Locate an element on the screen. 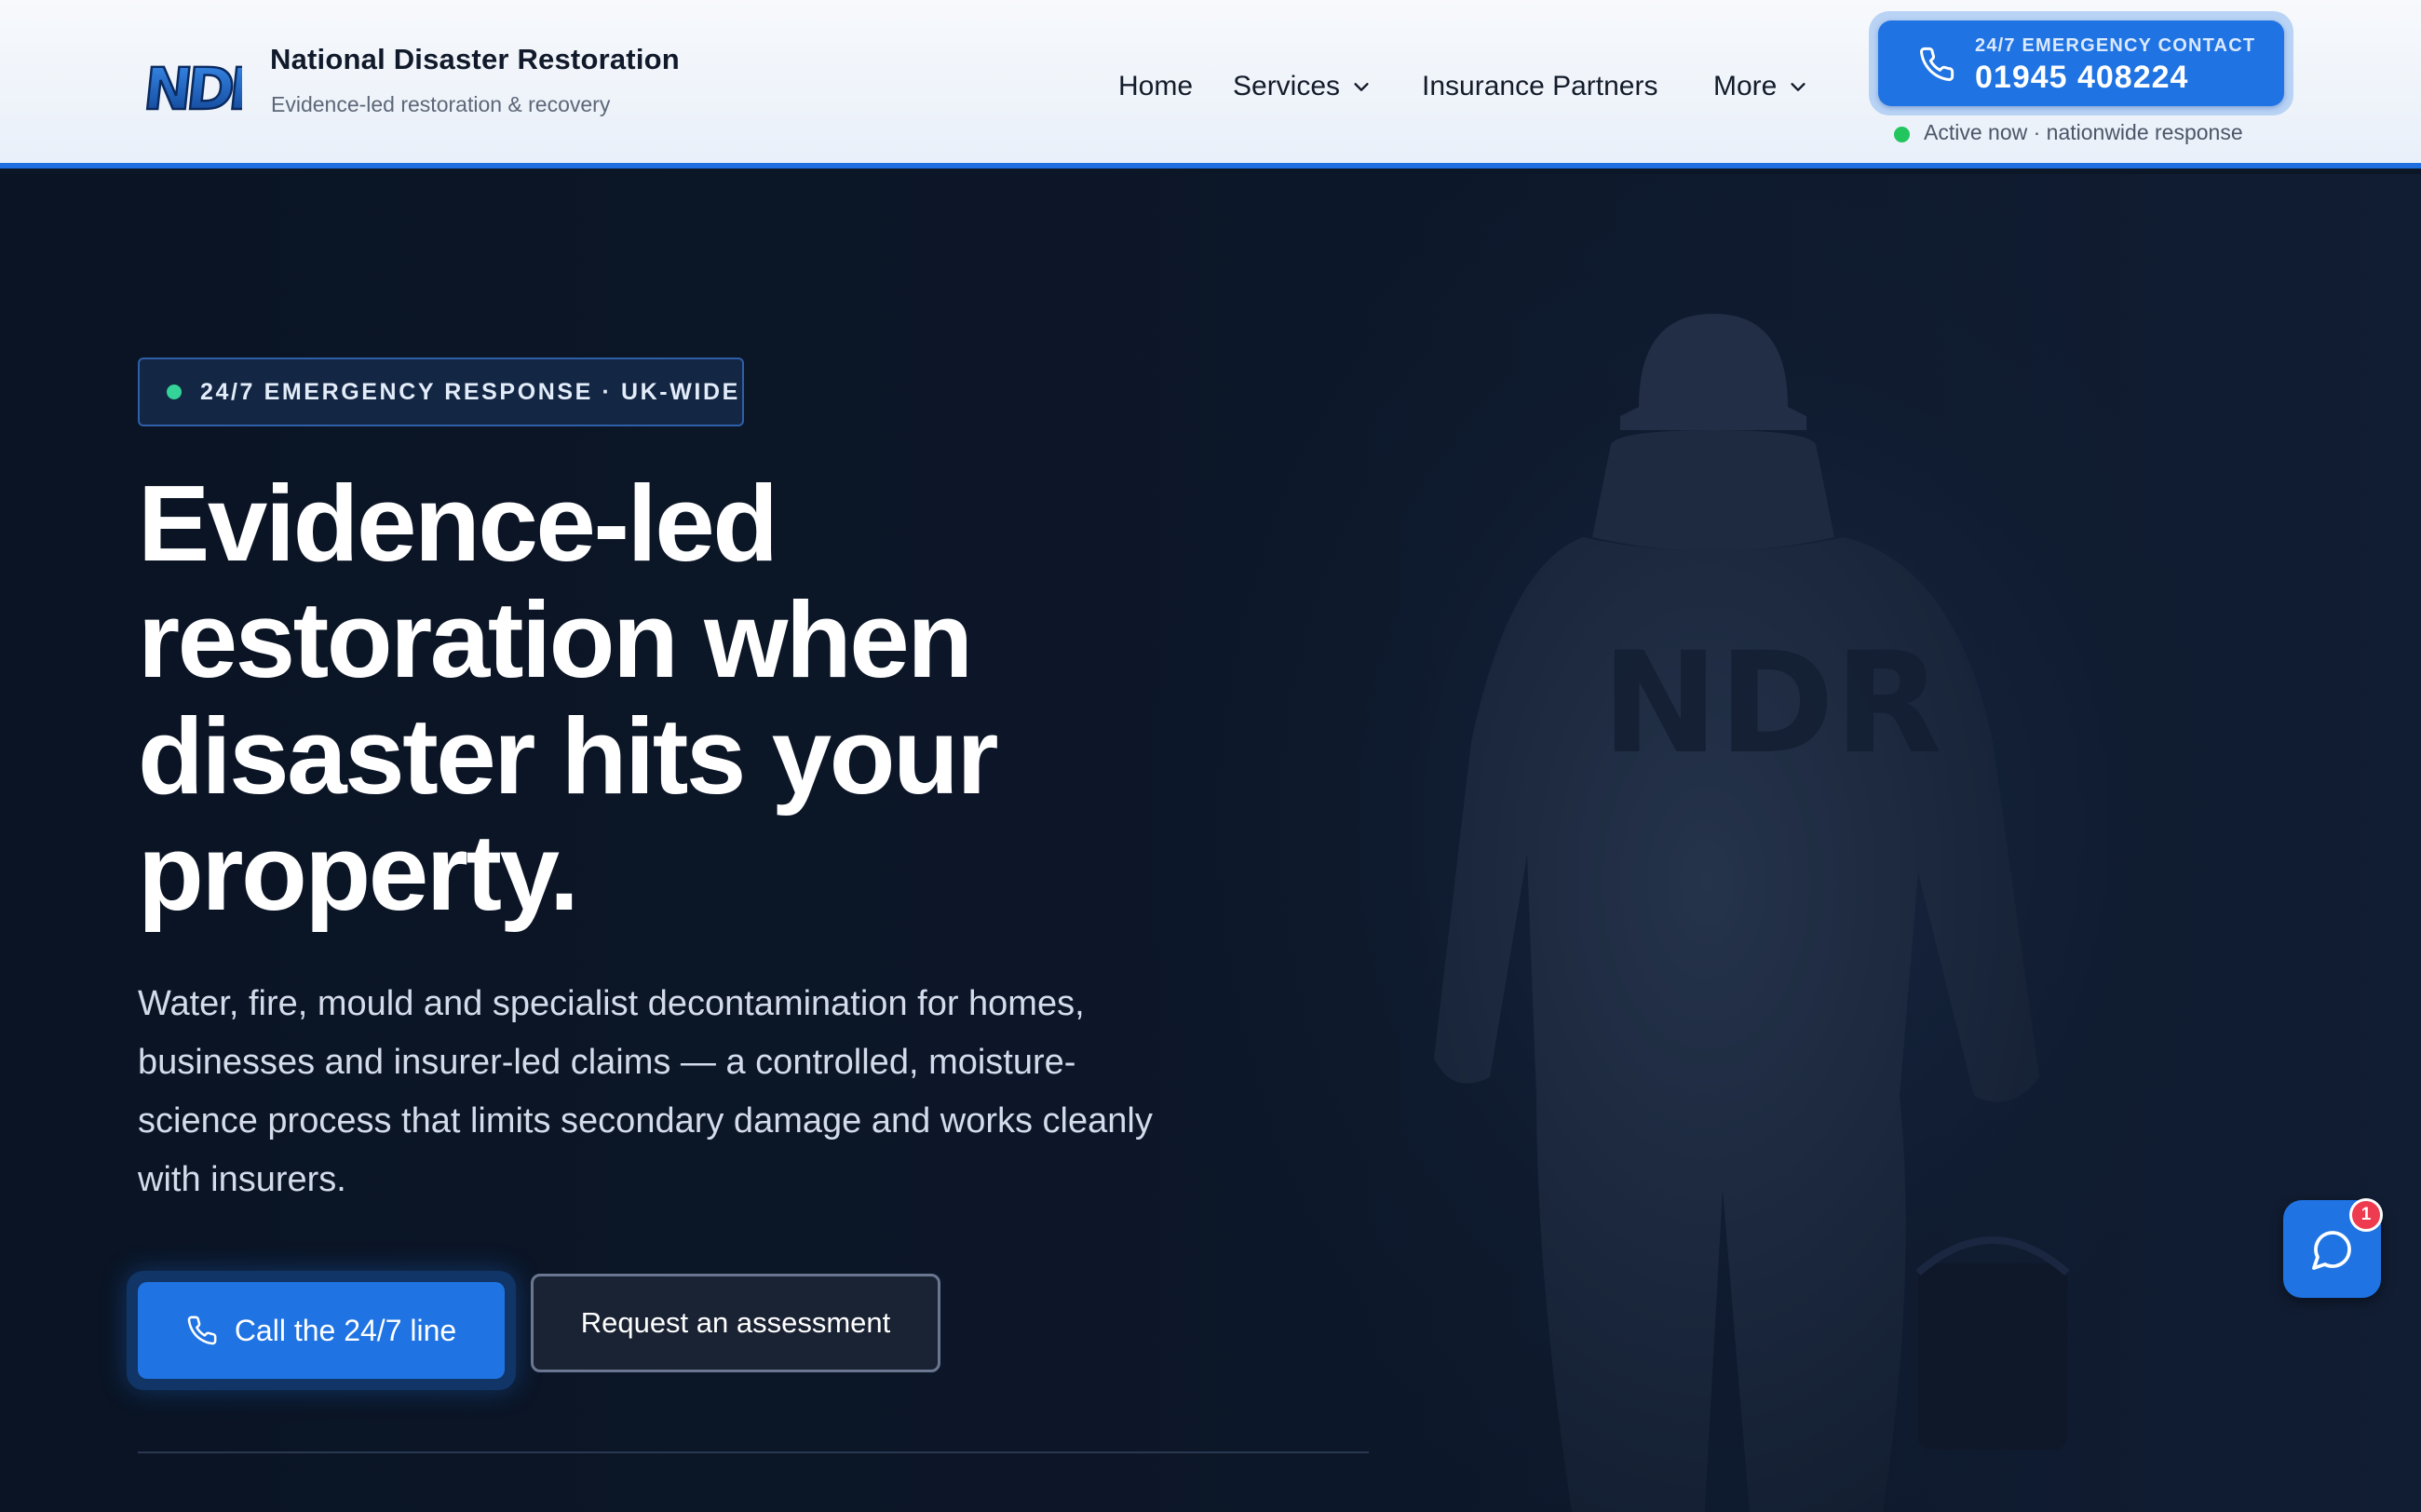  request-assessment-button: Request an assessment is located at coordinates (735, 1323).